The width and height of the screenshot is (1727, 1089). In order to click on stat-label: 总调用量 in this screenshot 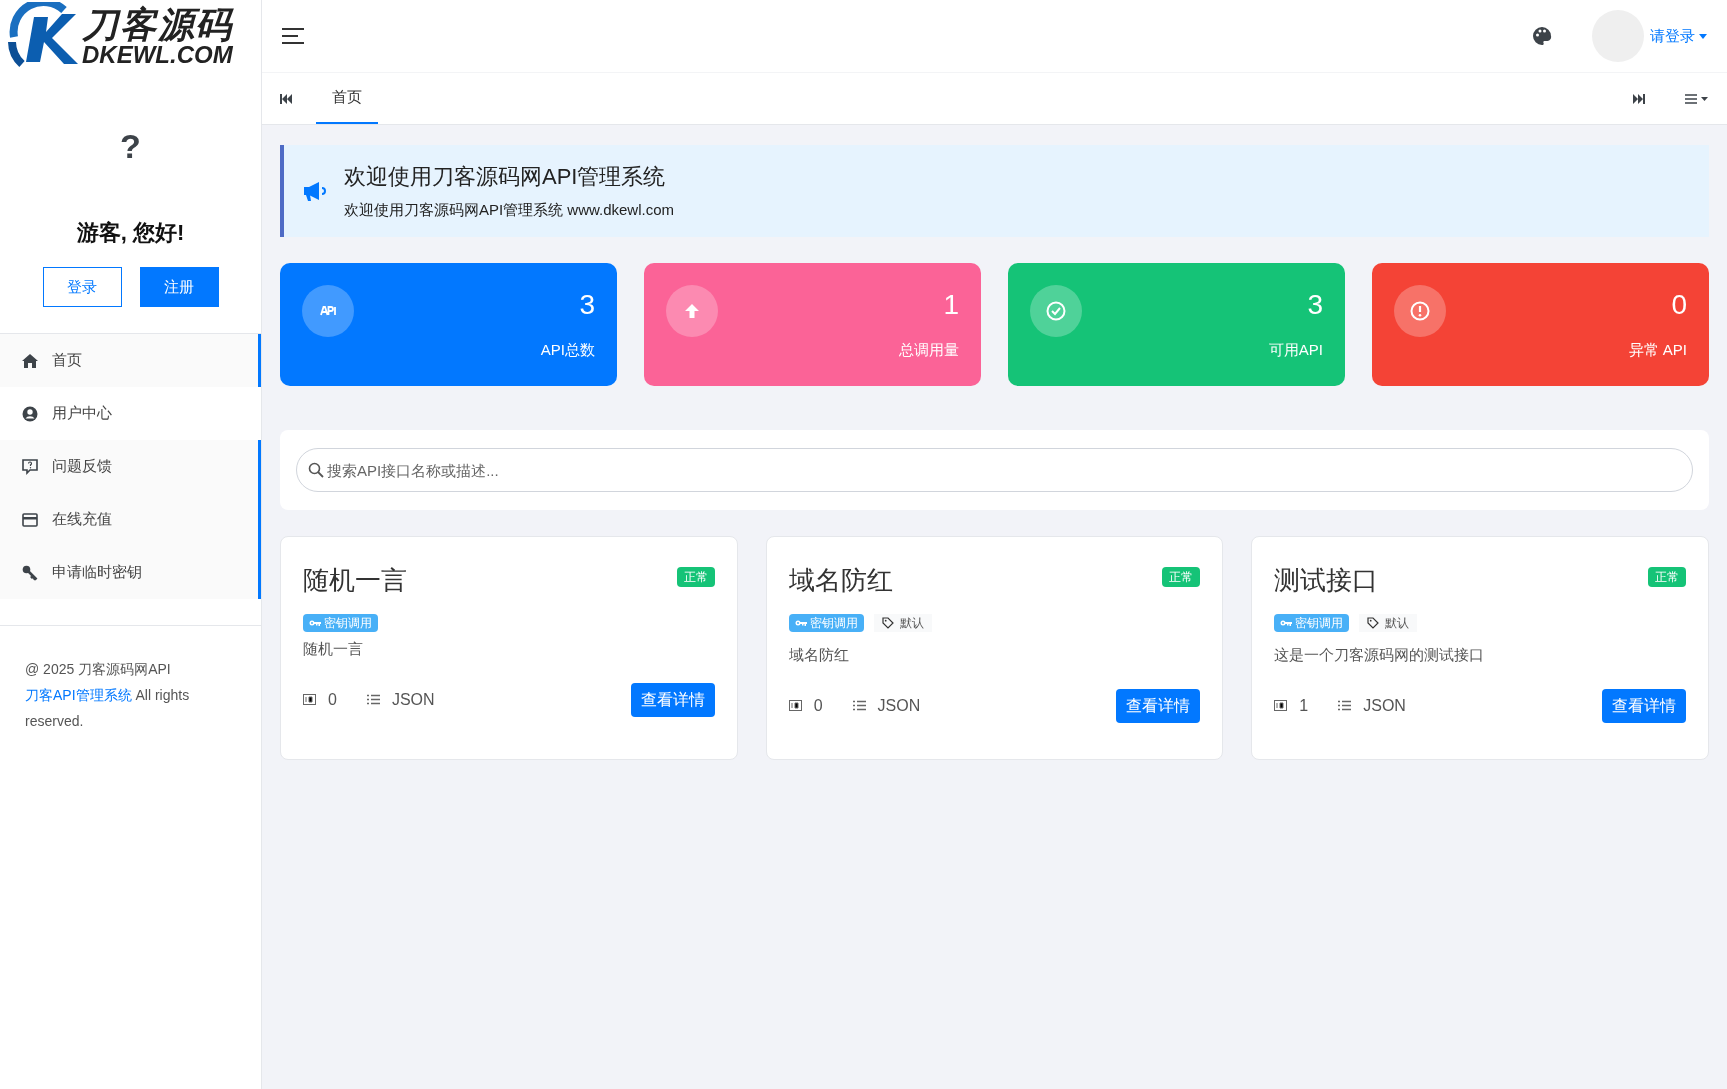, I will do `click(929, 350)`.